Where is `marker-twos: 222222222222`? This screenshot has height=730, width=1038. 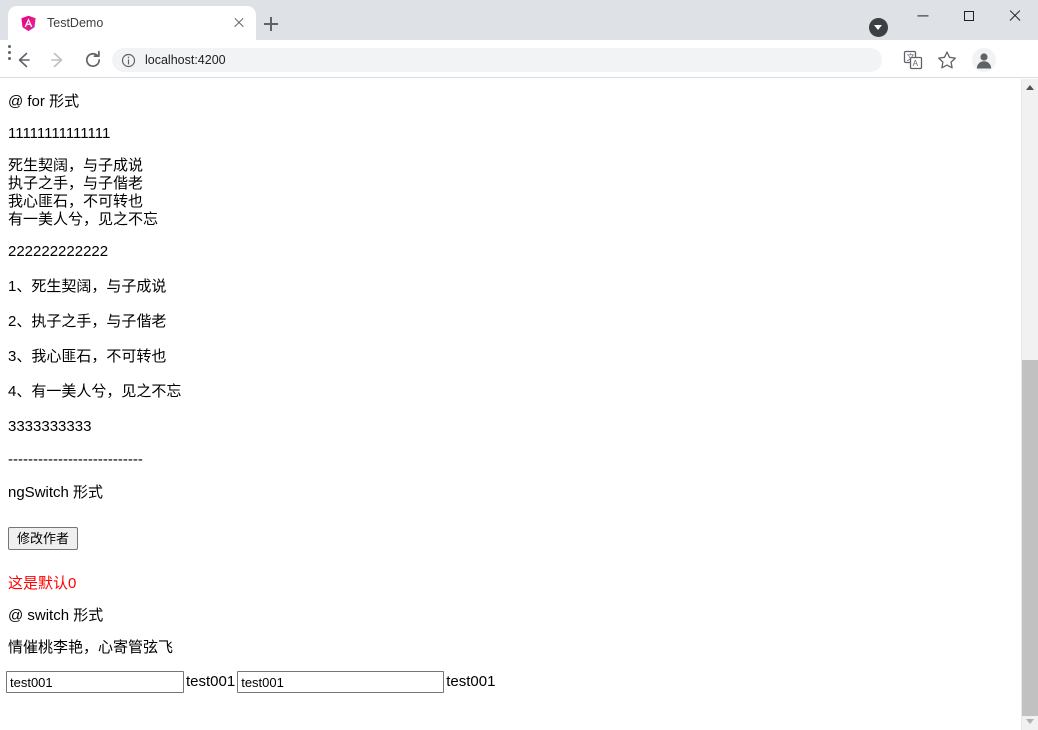
marker-twos: 222222222222 is located at coordinates (58, 251).